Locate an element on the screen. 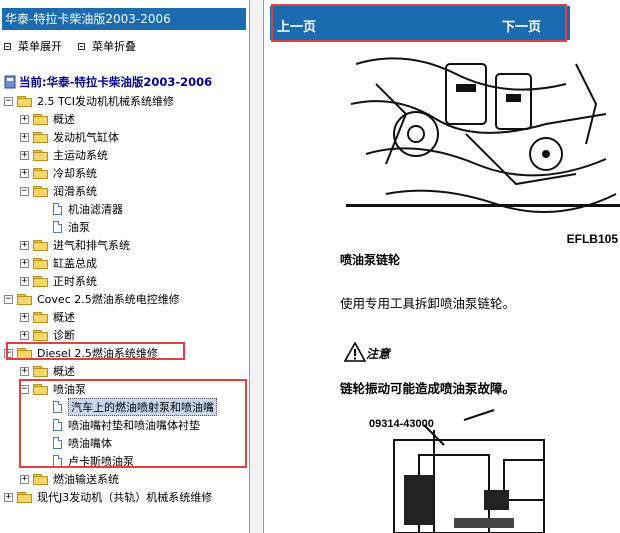 This screenshot has width=620, height=533. tree-node-label: 润滑系统 is located at coordinates (75, 191).